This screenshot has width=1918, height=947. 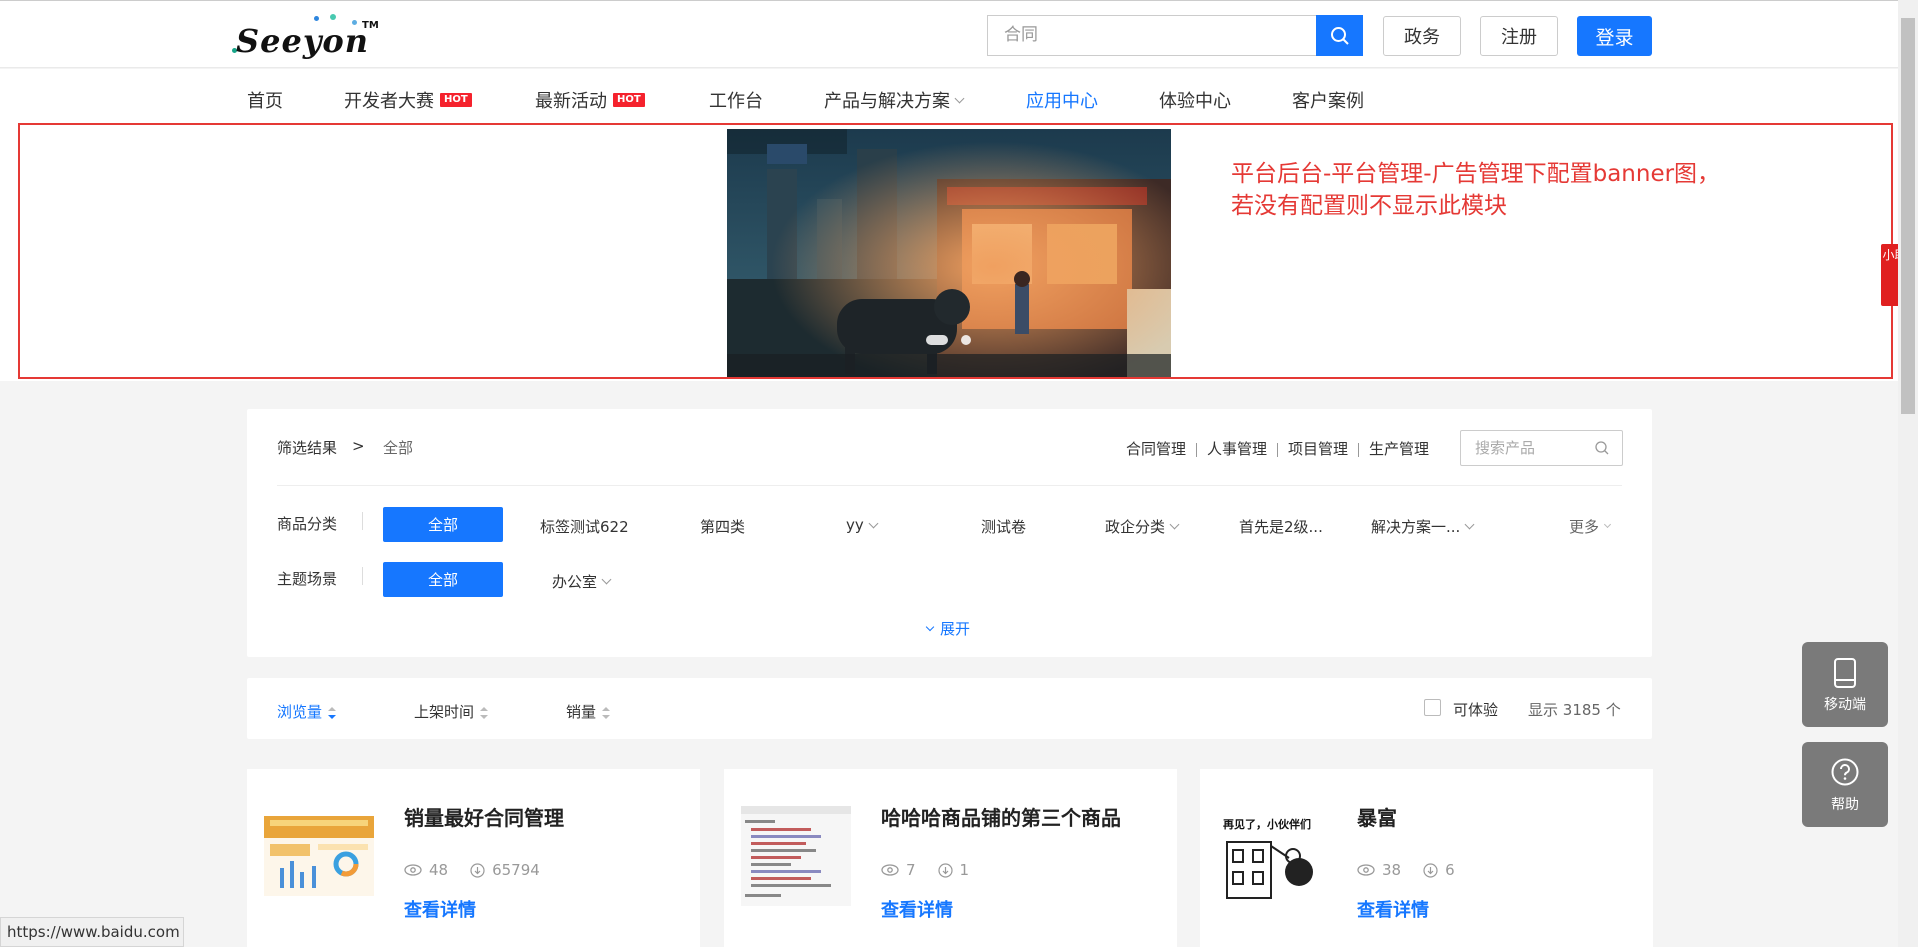 What do you see at coordinates (1584, 527) in the screenshot?
I see `more-label: 更多` at bounding box center [1584, 527].